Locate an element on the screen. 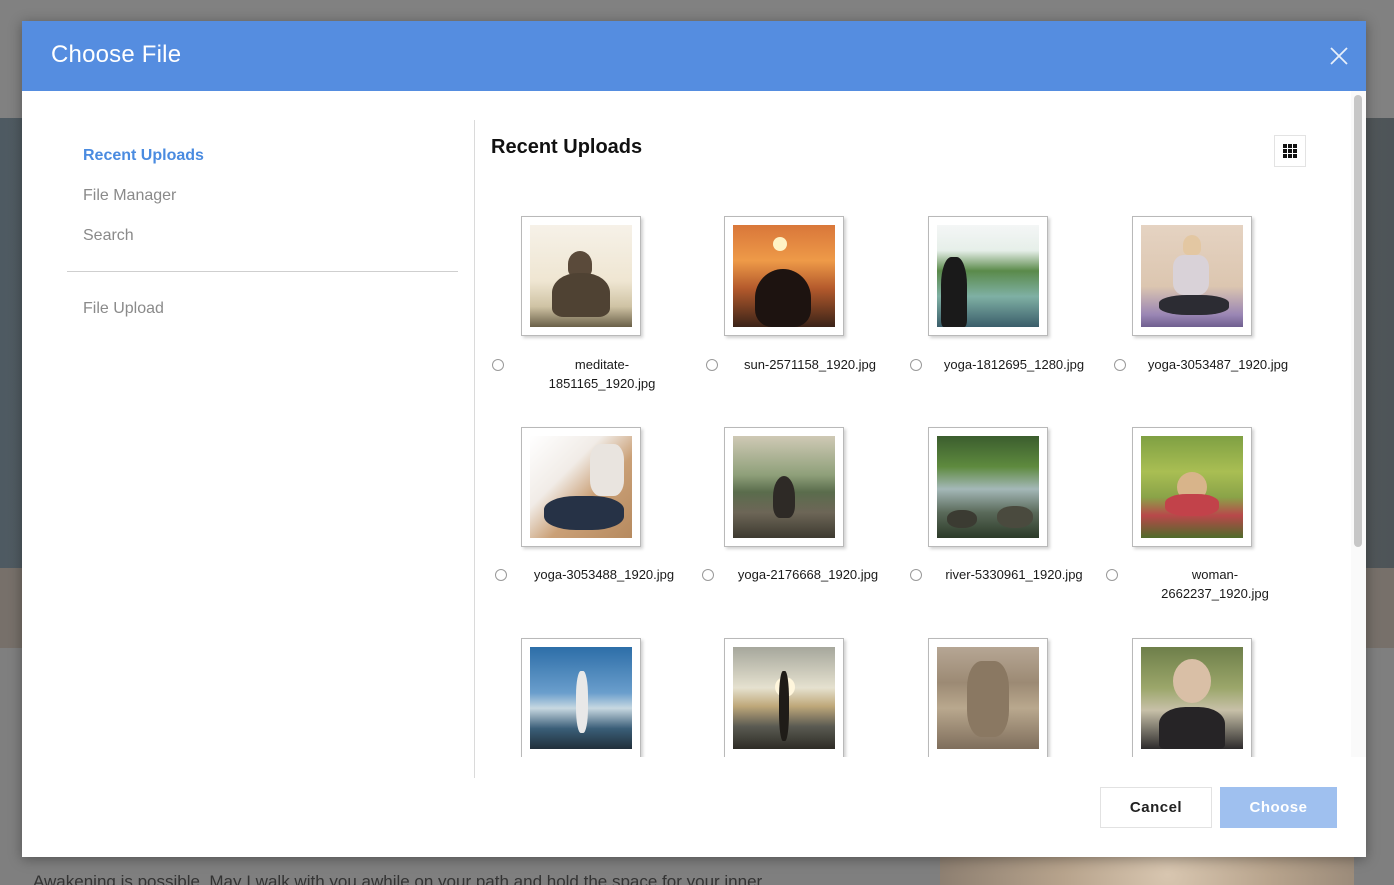 The height and width of the screenshot is (885, 1394). sidebar-item-file-upload: File Upload is located at coordinates (123, 309).